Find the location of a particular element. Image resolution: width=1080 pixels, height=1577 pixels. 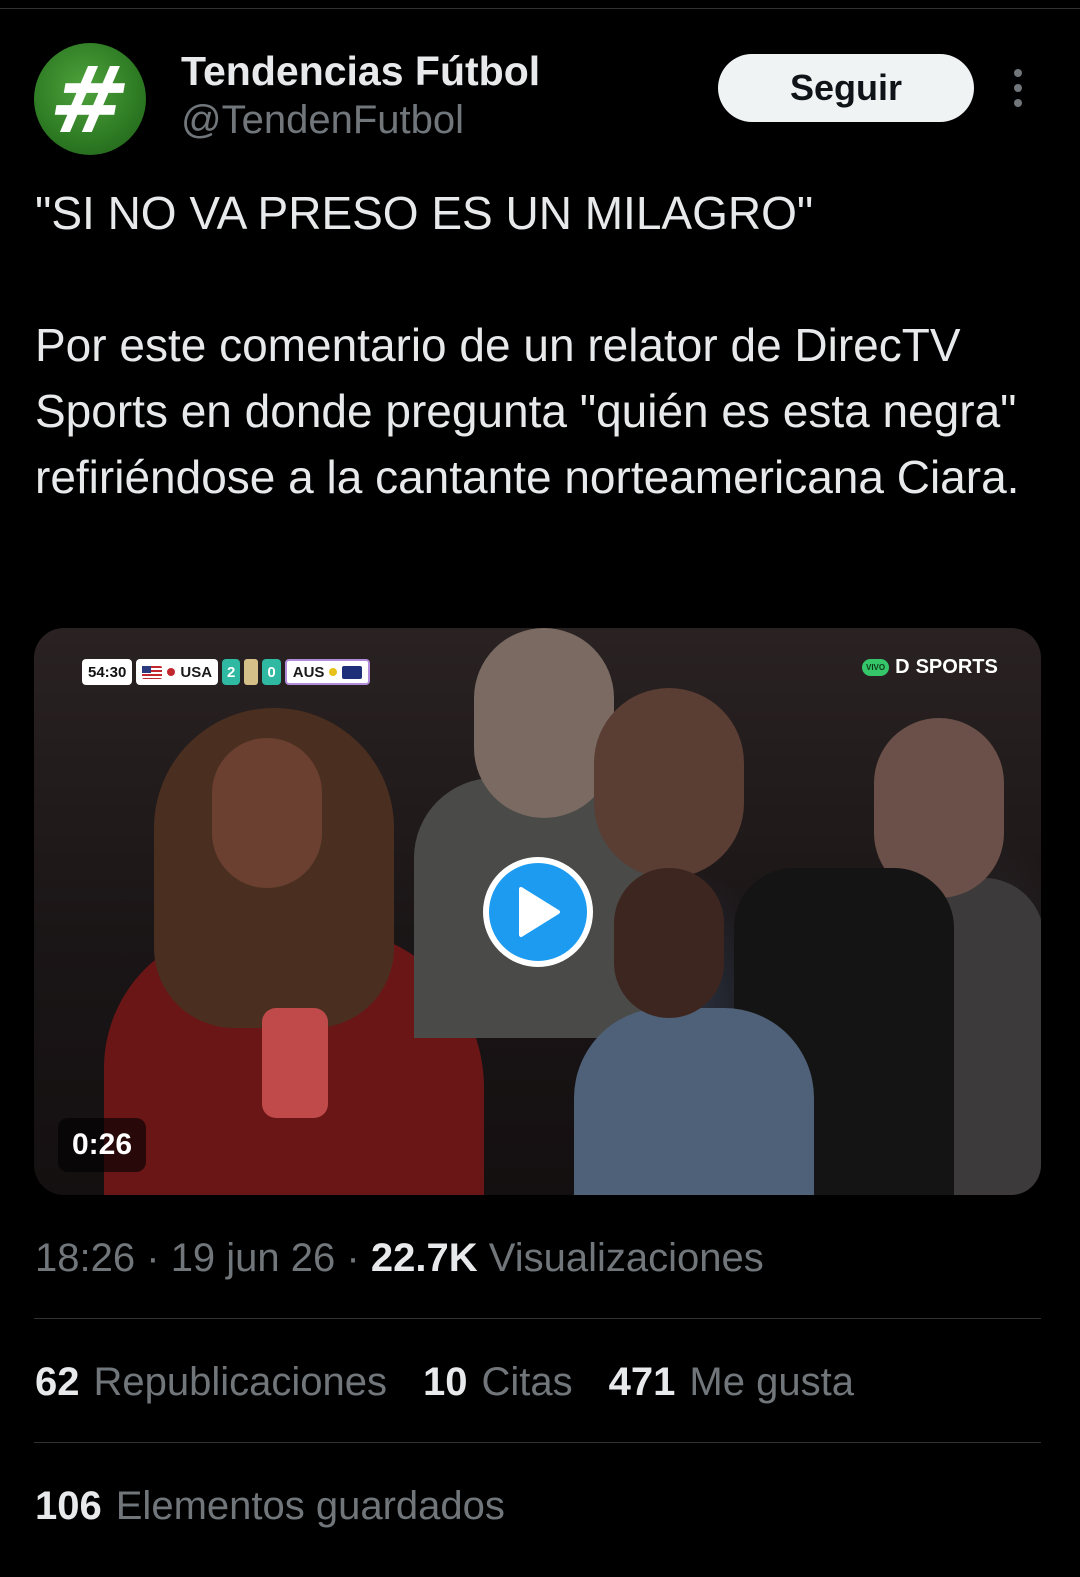

more-options-icon is located at coordinates (1018, 88).